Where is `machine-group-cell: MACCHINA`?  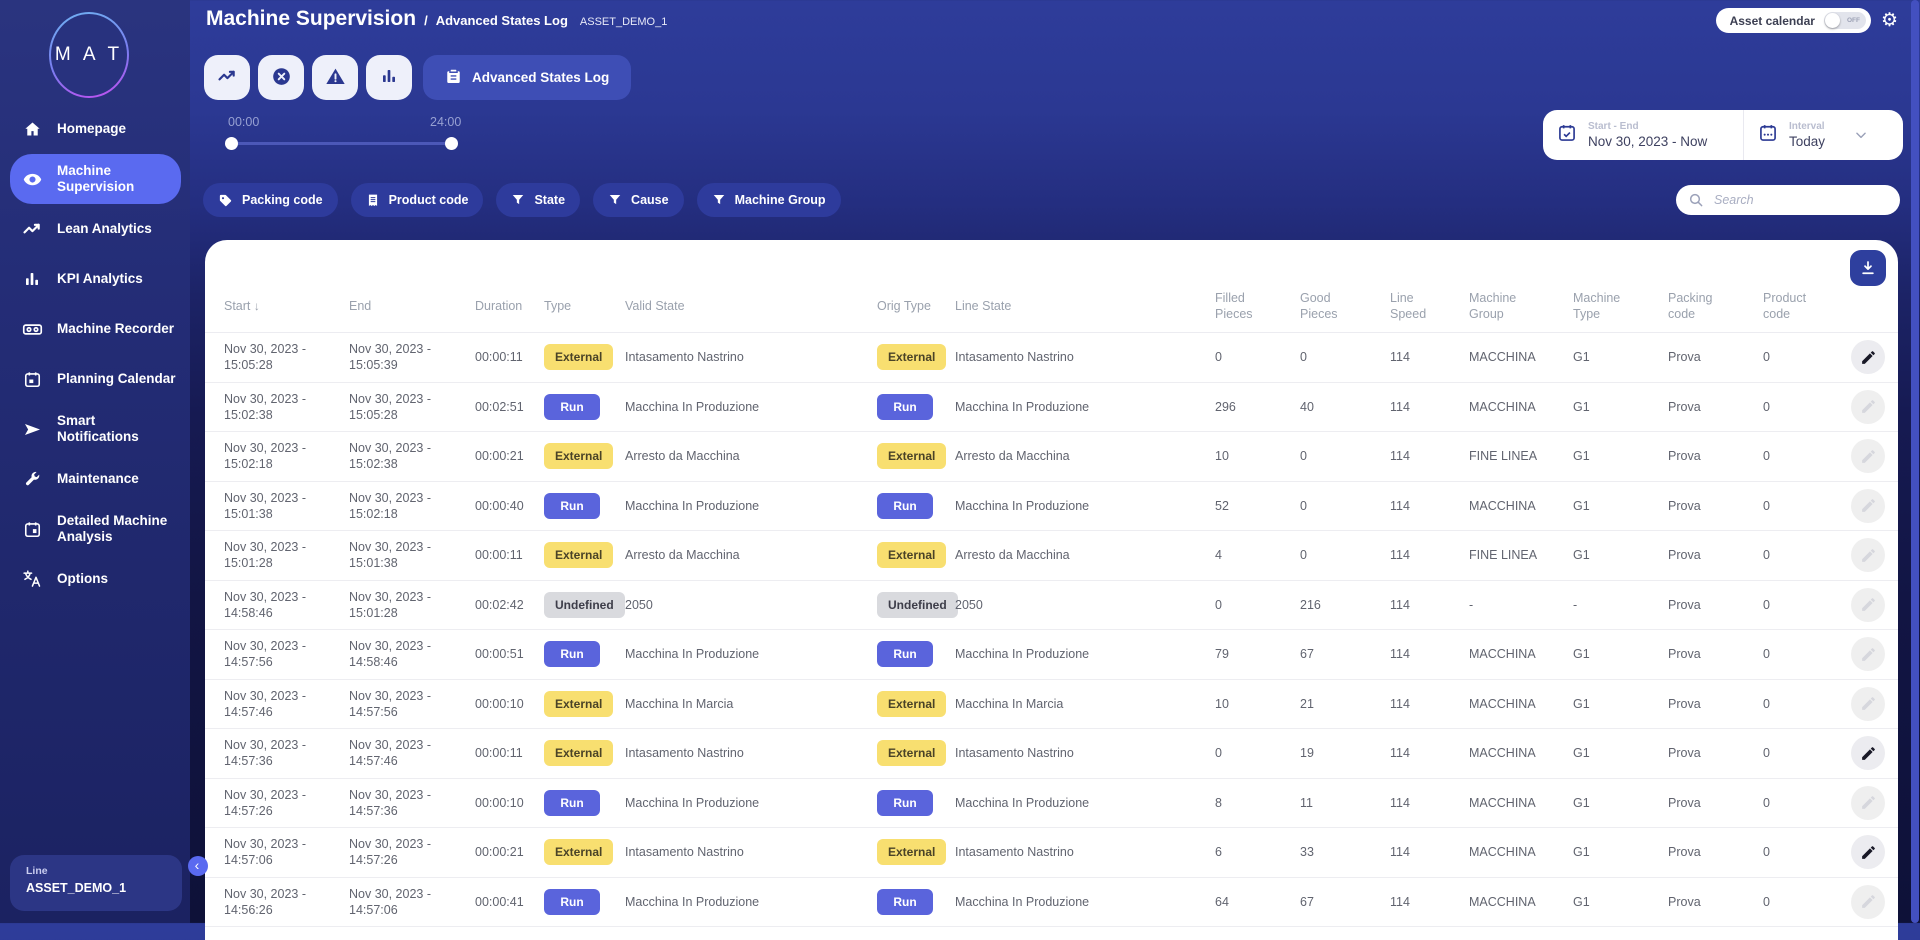 machine-group-cell: MACCHINA is located at coordinates (1502, 505).